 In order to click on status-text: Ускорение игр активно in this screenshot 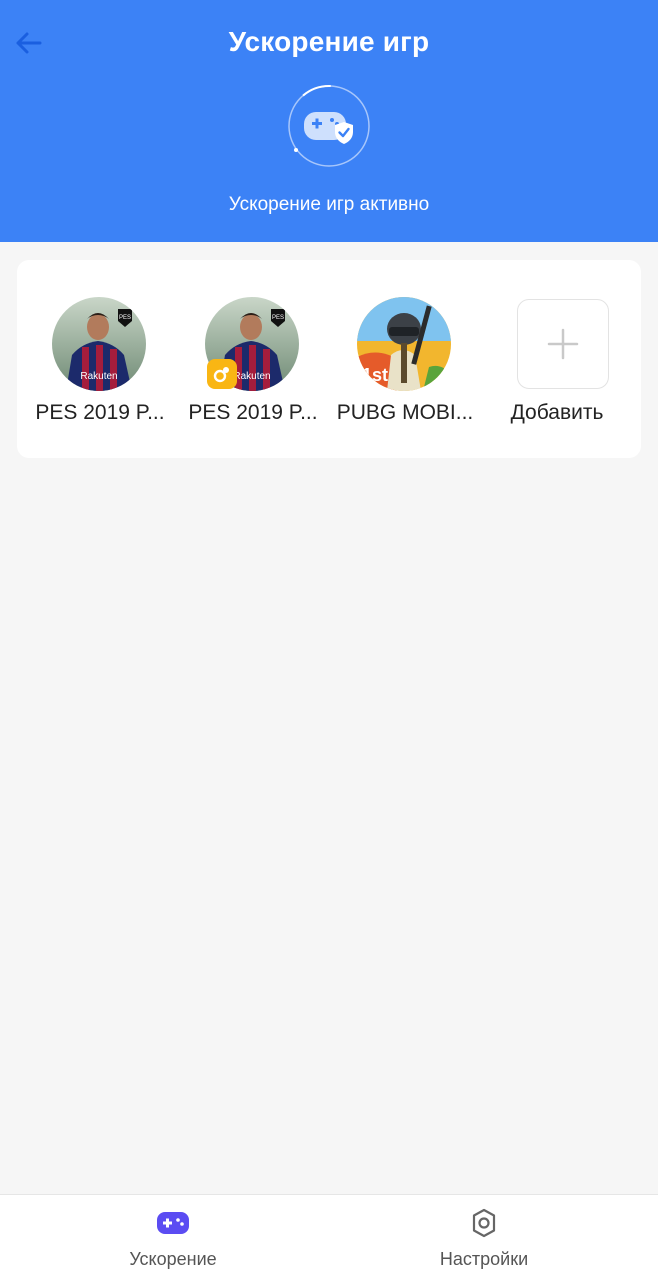, I will do `click(329, 204)`.